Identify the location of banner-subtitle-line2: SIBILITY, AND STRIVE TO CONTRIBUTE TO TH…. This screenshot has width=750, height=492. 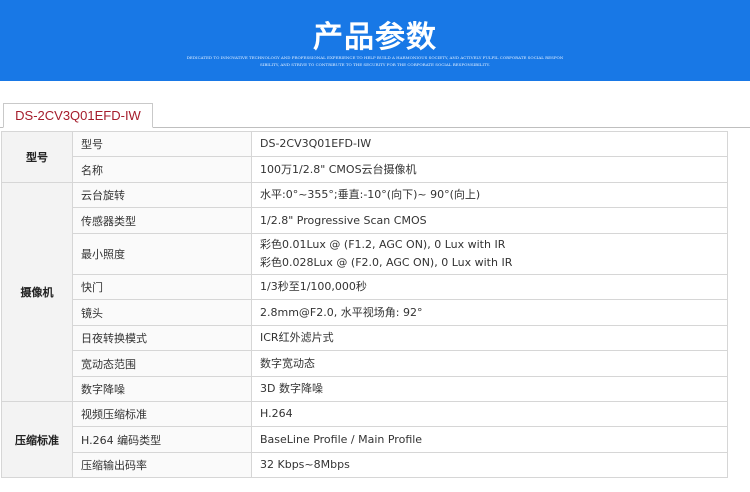
(375, 64).